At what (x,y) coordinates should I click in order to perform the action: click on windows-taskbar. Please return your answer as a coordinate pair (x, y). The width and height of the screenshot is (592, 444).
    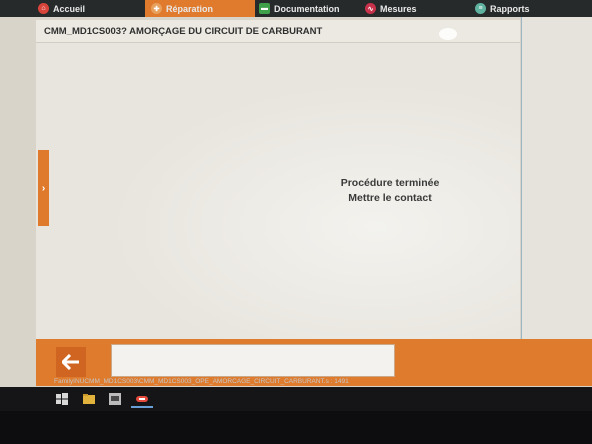
    Looking at the image, I should click on (296, 399).